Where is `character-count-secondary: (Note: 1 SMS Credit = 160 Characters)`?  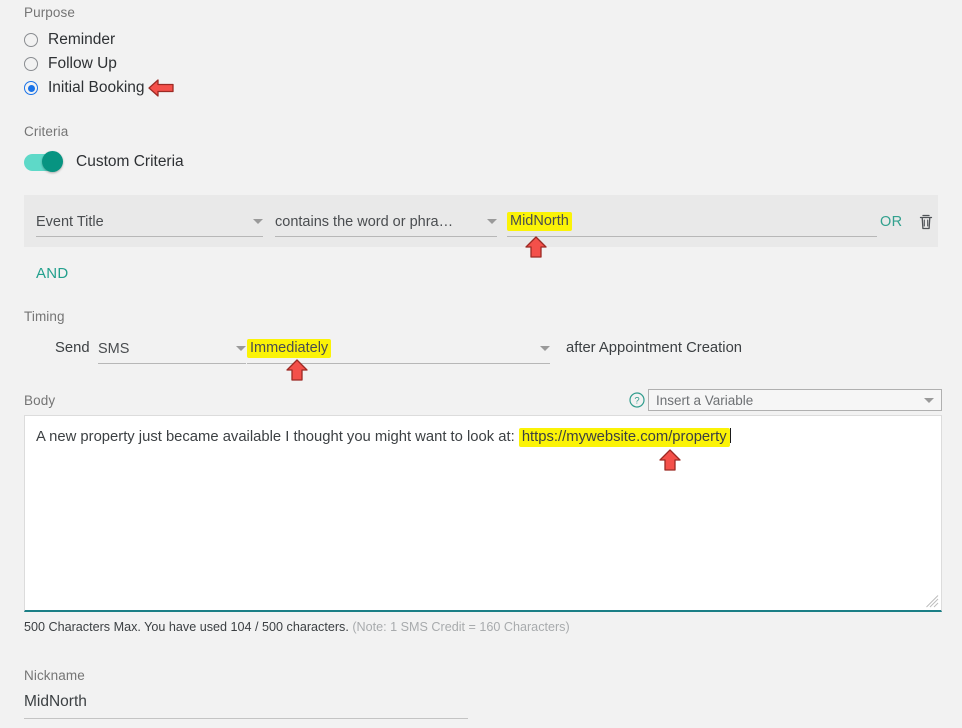
character-count-secondary: (Note: 1 SMS Credit = 160 Characters) is located at coordinates (461, 627).